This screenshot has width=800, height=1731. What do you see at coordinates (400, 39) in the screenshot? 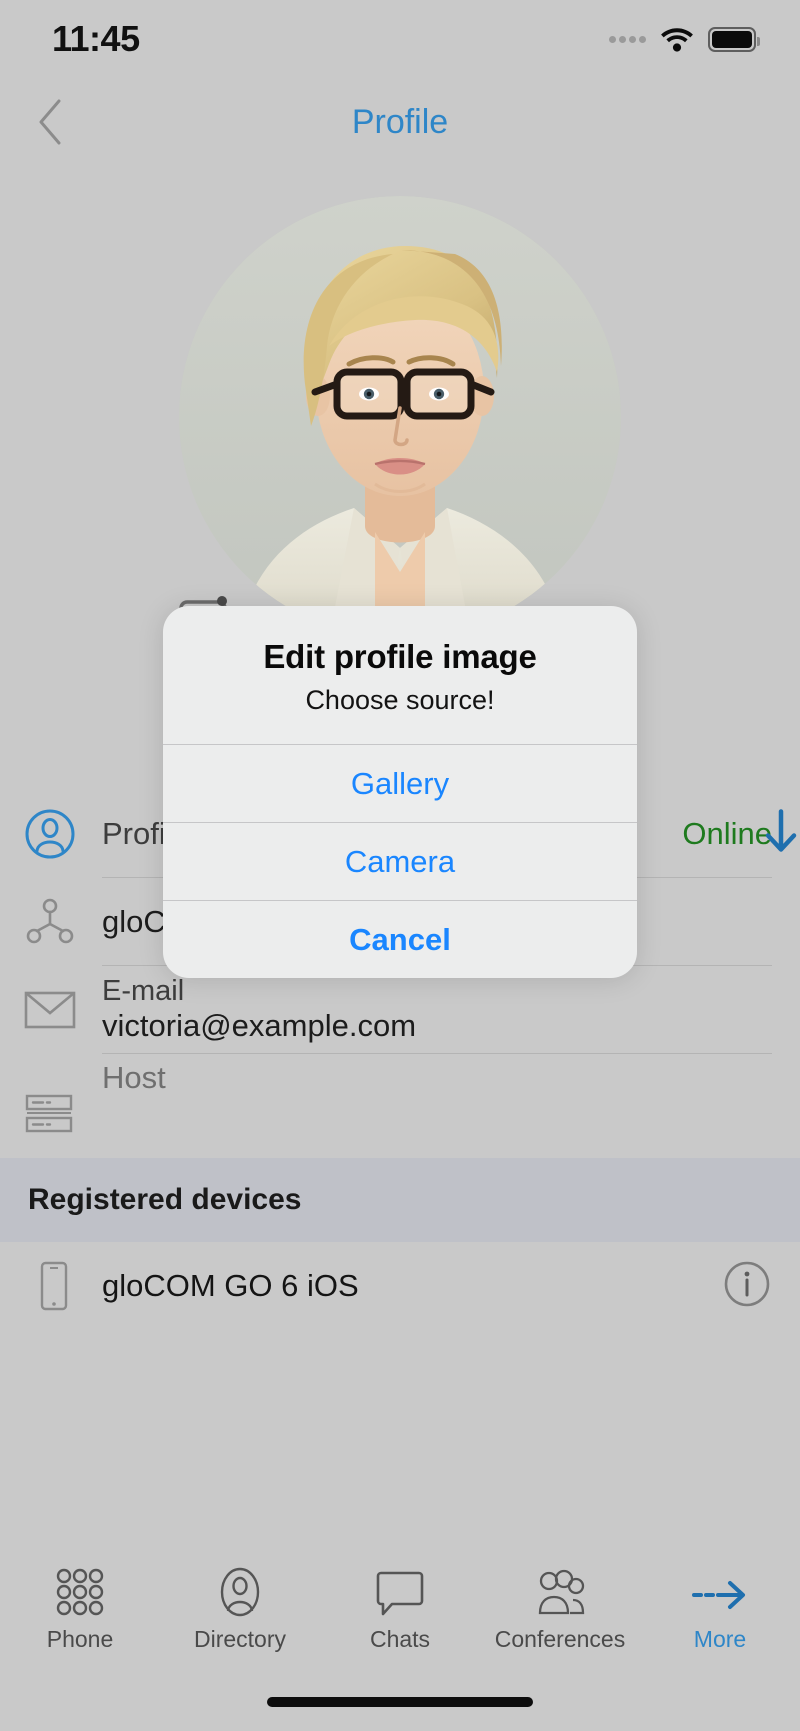
I see `status-bar: 11:45` at bounding box center [400, 39].